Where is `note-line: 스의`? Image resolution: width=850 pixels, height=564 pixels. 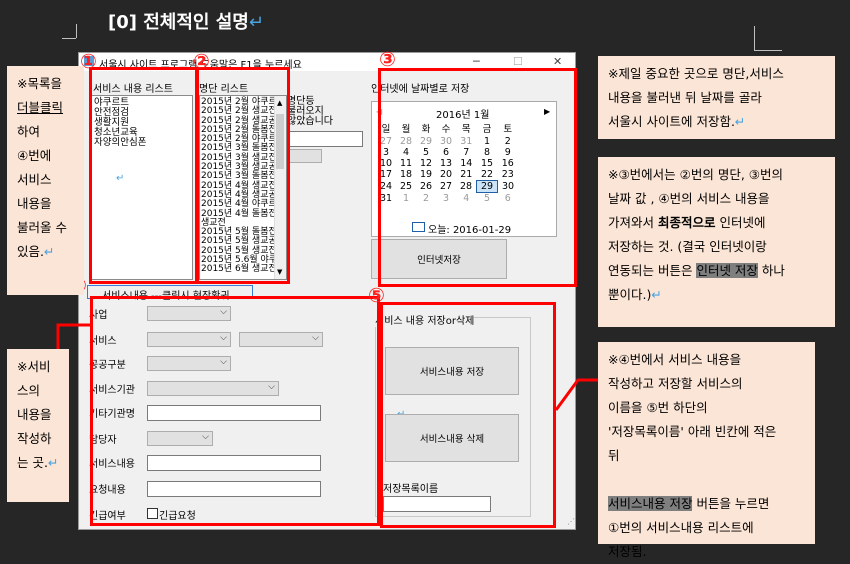
note-line: 스의 is located at coordinates (29, 390).